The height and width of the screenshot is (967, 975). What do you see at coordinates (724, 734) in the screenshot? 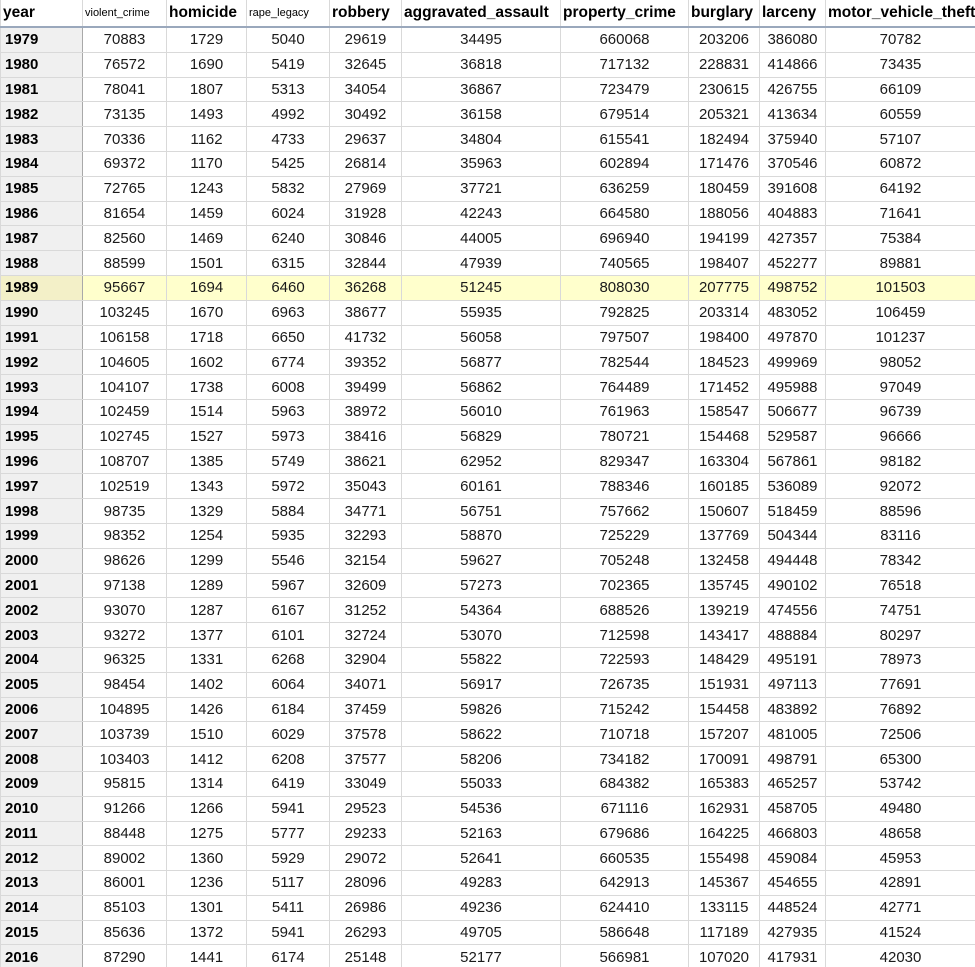
I see `table-cell-burglary: 157207` at bounding box center [724, 734].